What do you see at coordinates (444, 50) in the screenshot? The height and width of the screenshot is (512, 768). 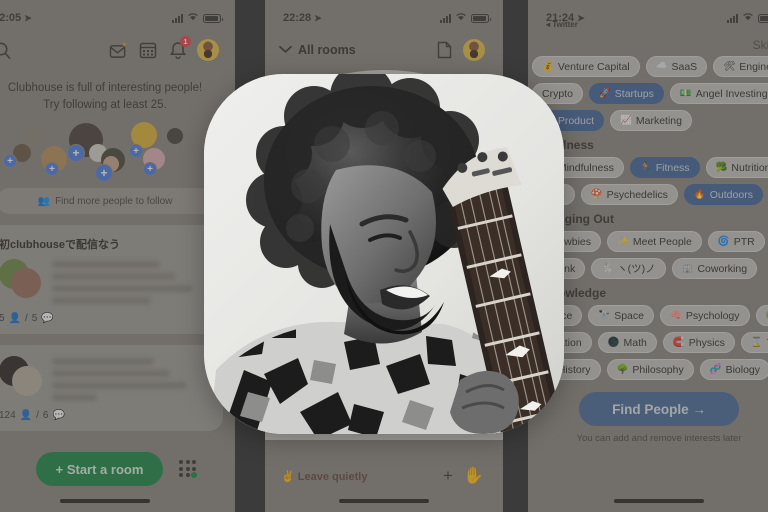 I see `document-icon` at bounding box center [444, 50].